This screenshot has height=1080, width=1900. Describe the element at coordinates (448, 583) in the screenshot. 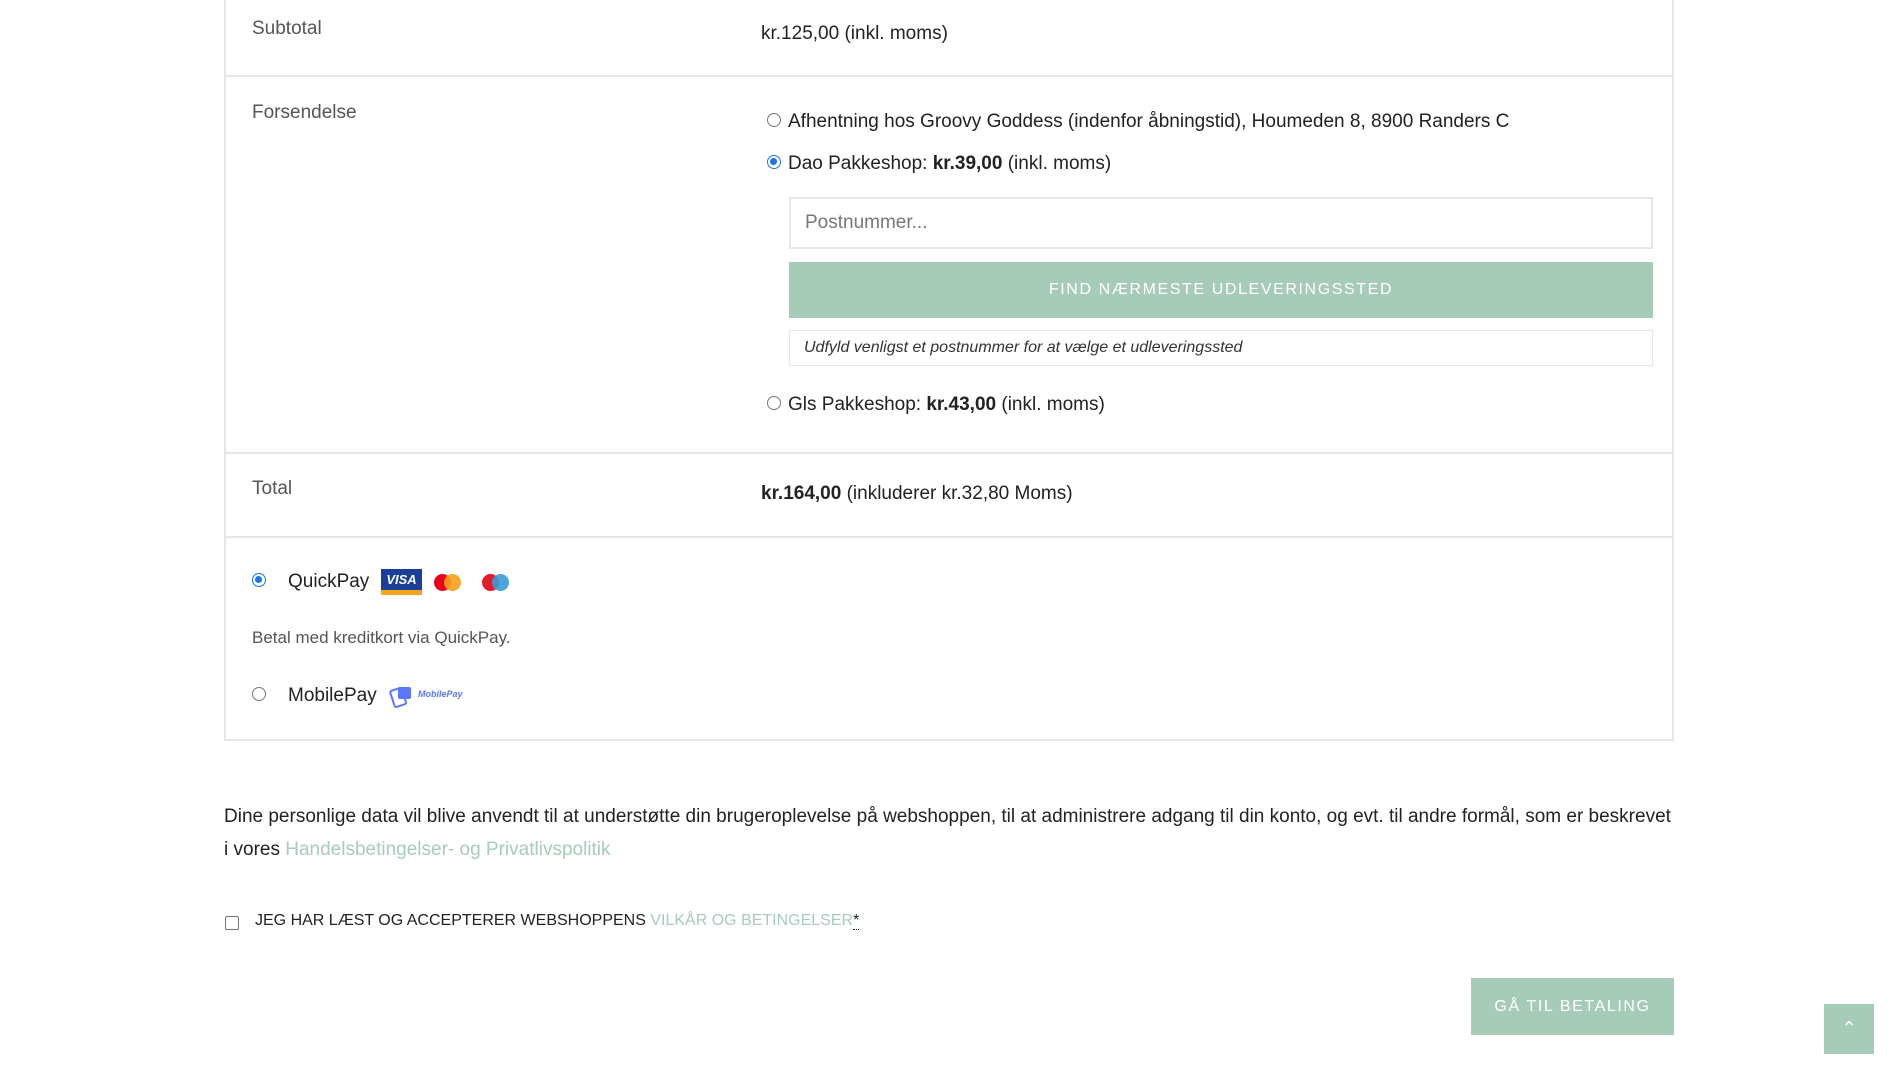

I see `mastercard-icon` at that location.